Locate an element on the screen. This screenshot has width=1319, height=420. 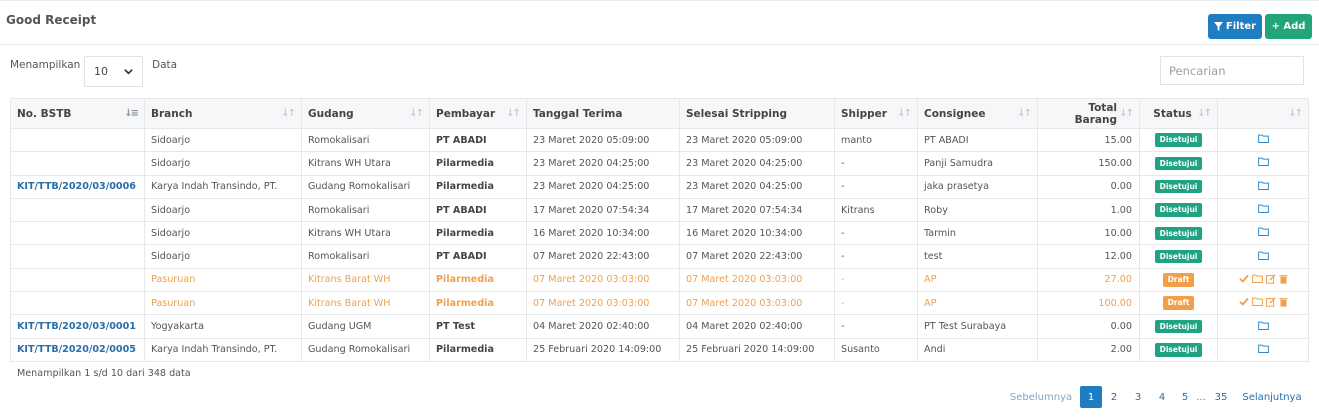
cell-selesai-stripping: 07 Maret 2020 22:43:00 is located at coordinates (757, 256).